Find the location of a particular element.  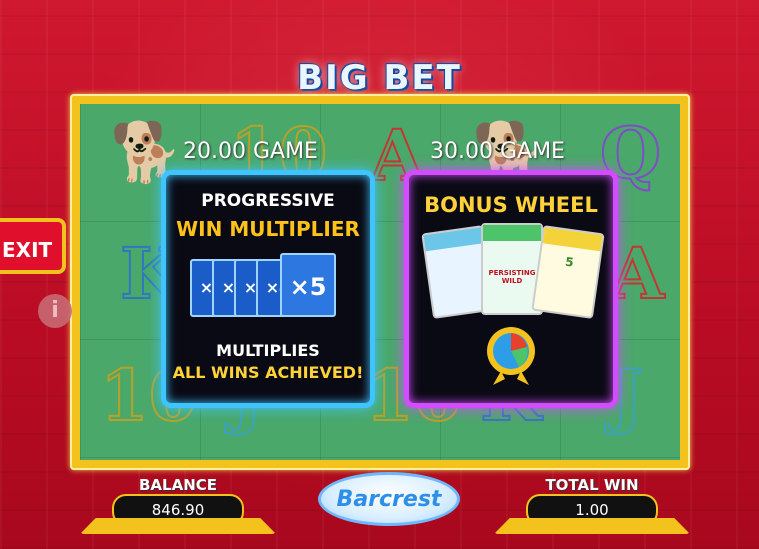

prize-wheel-icon is located at coordinates (511, 356).